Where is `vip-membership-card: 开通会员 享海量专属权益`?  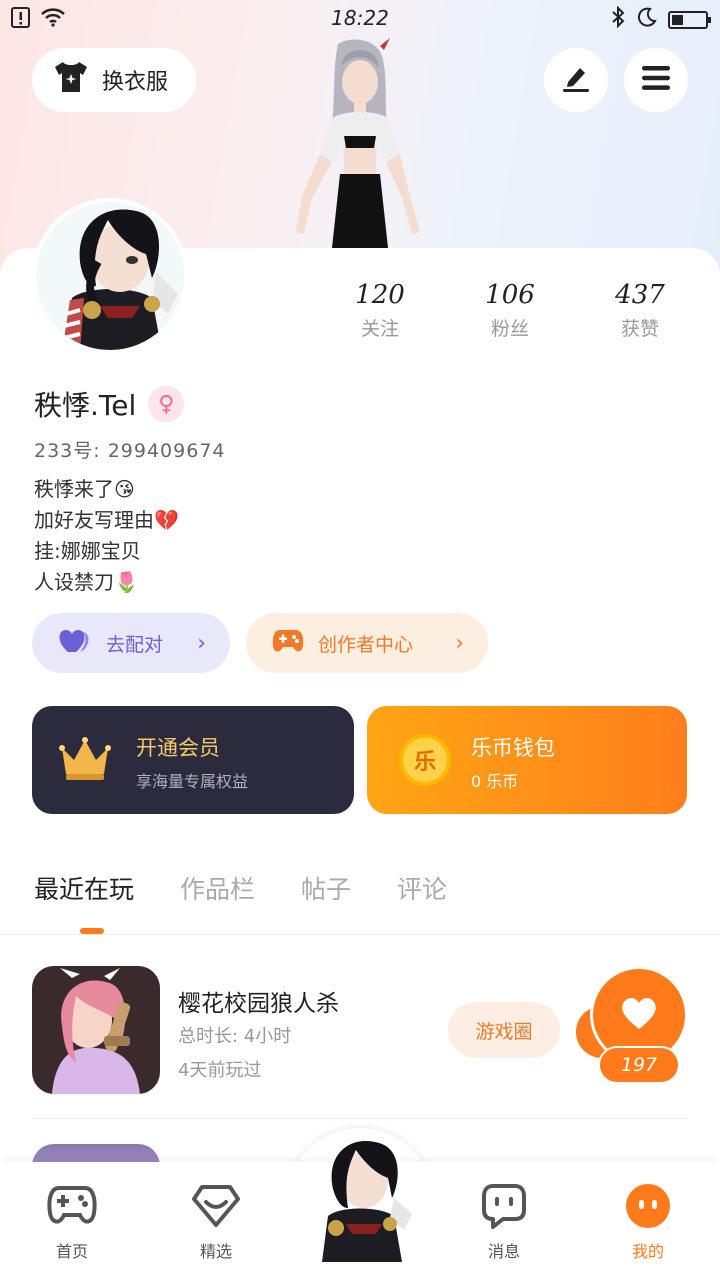
vip-membership-card: 开通会员 享海量专属权益 is located at coordinates (193, 760).